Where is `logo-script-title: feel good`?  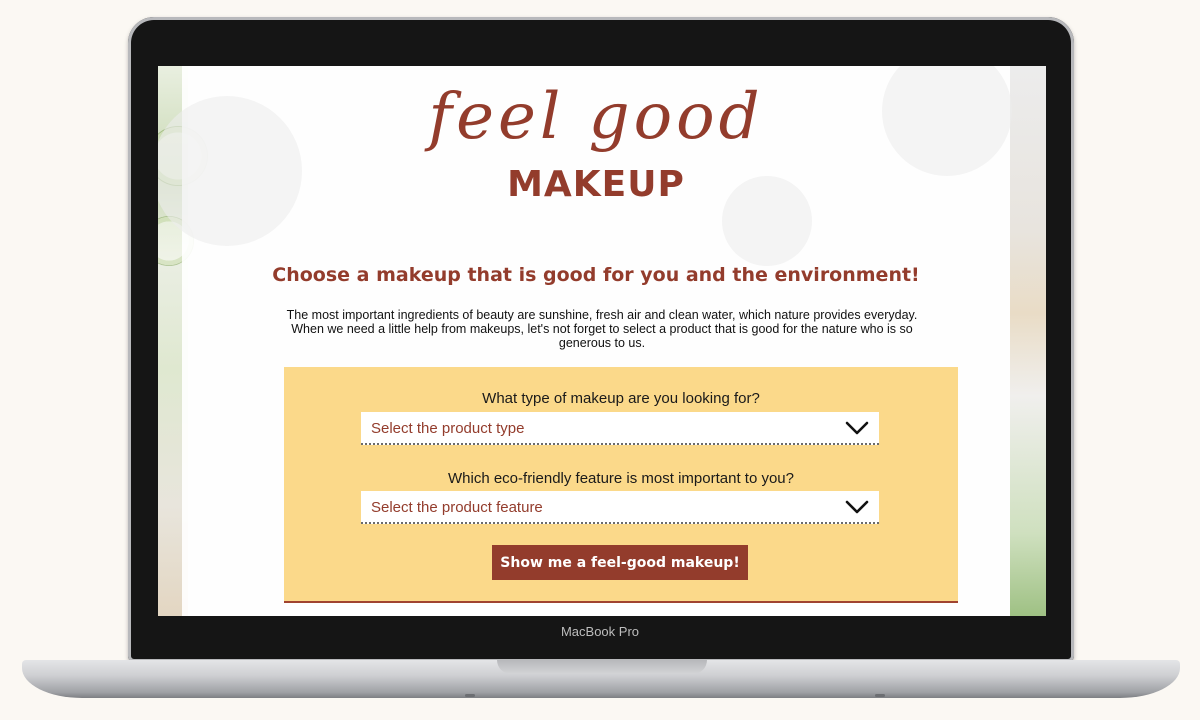
logo-script-title: feel good is located at coordinates (596, 117).